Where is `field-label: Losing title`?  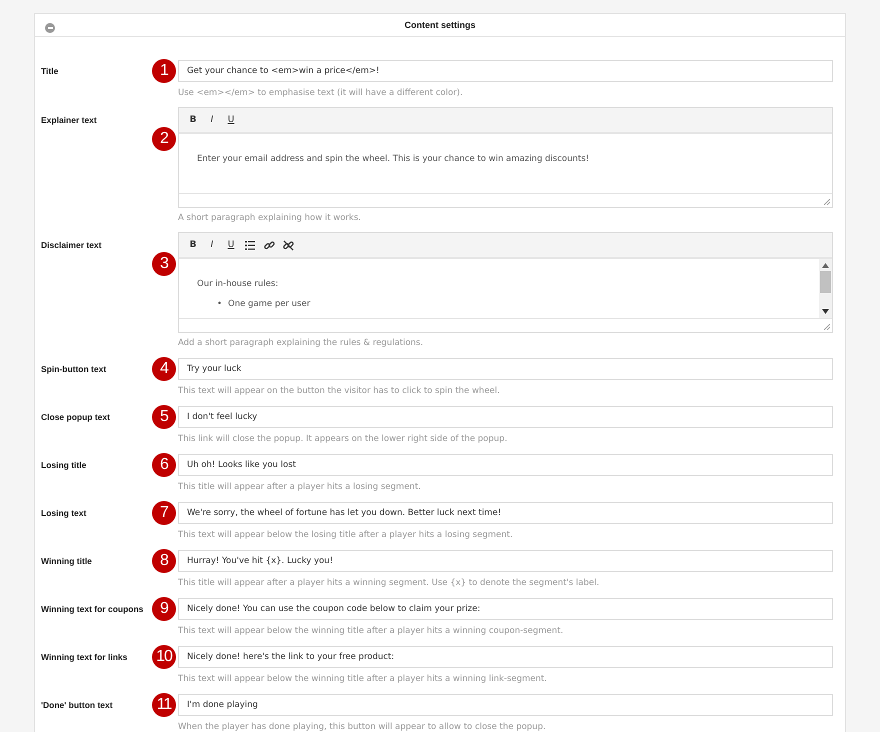 field-label: Losing title is located at coordinates (63, 464).